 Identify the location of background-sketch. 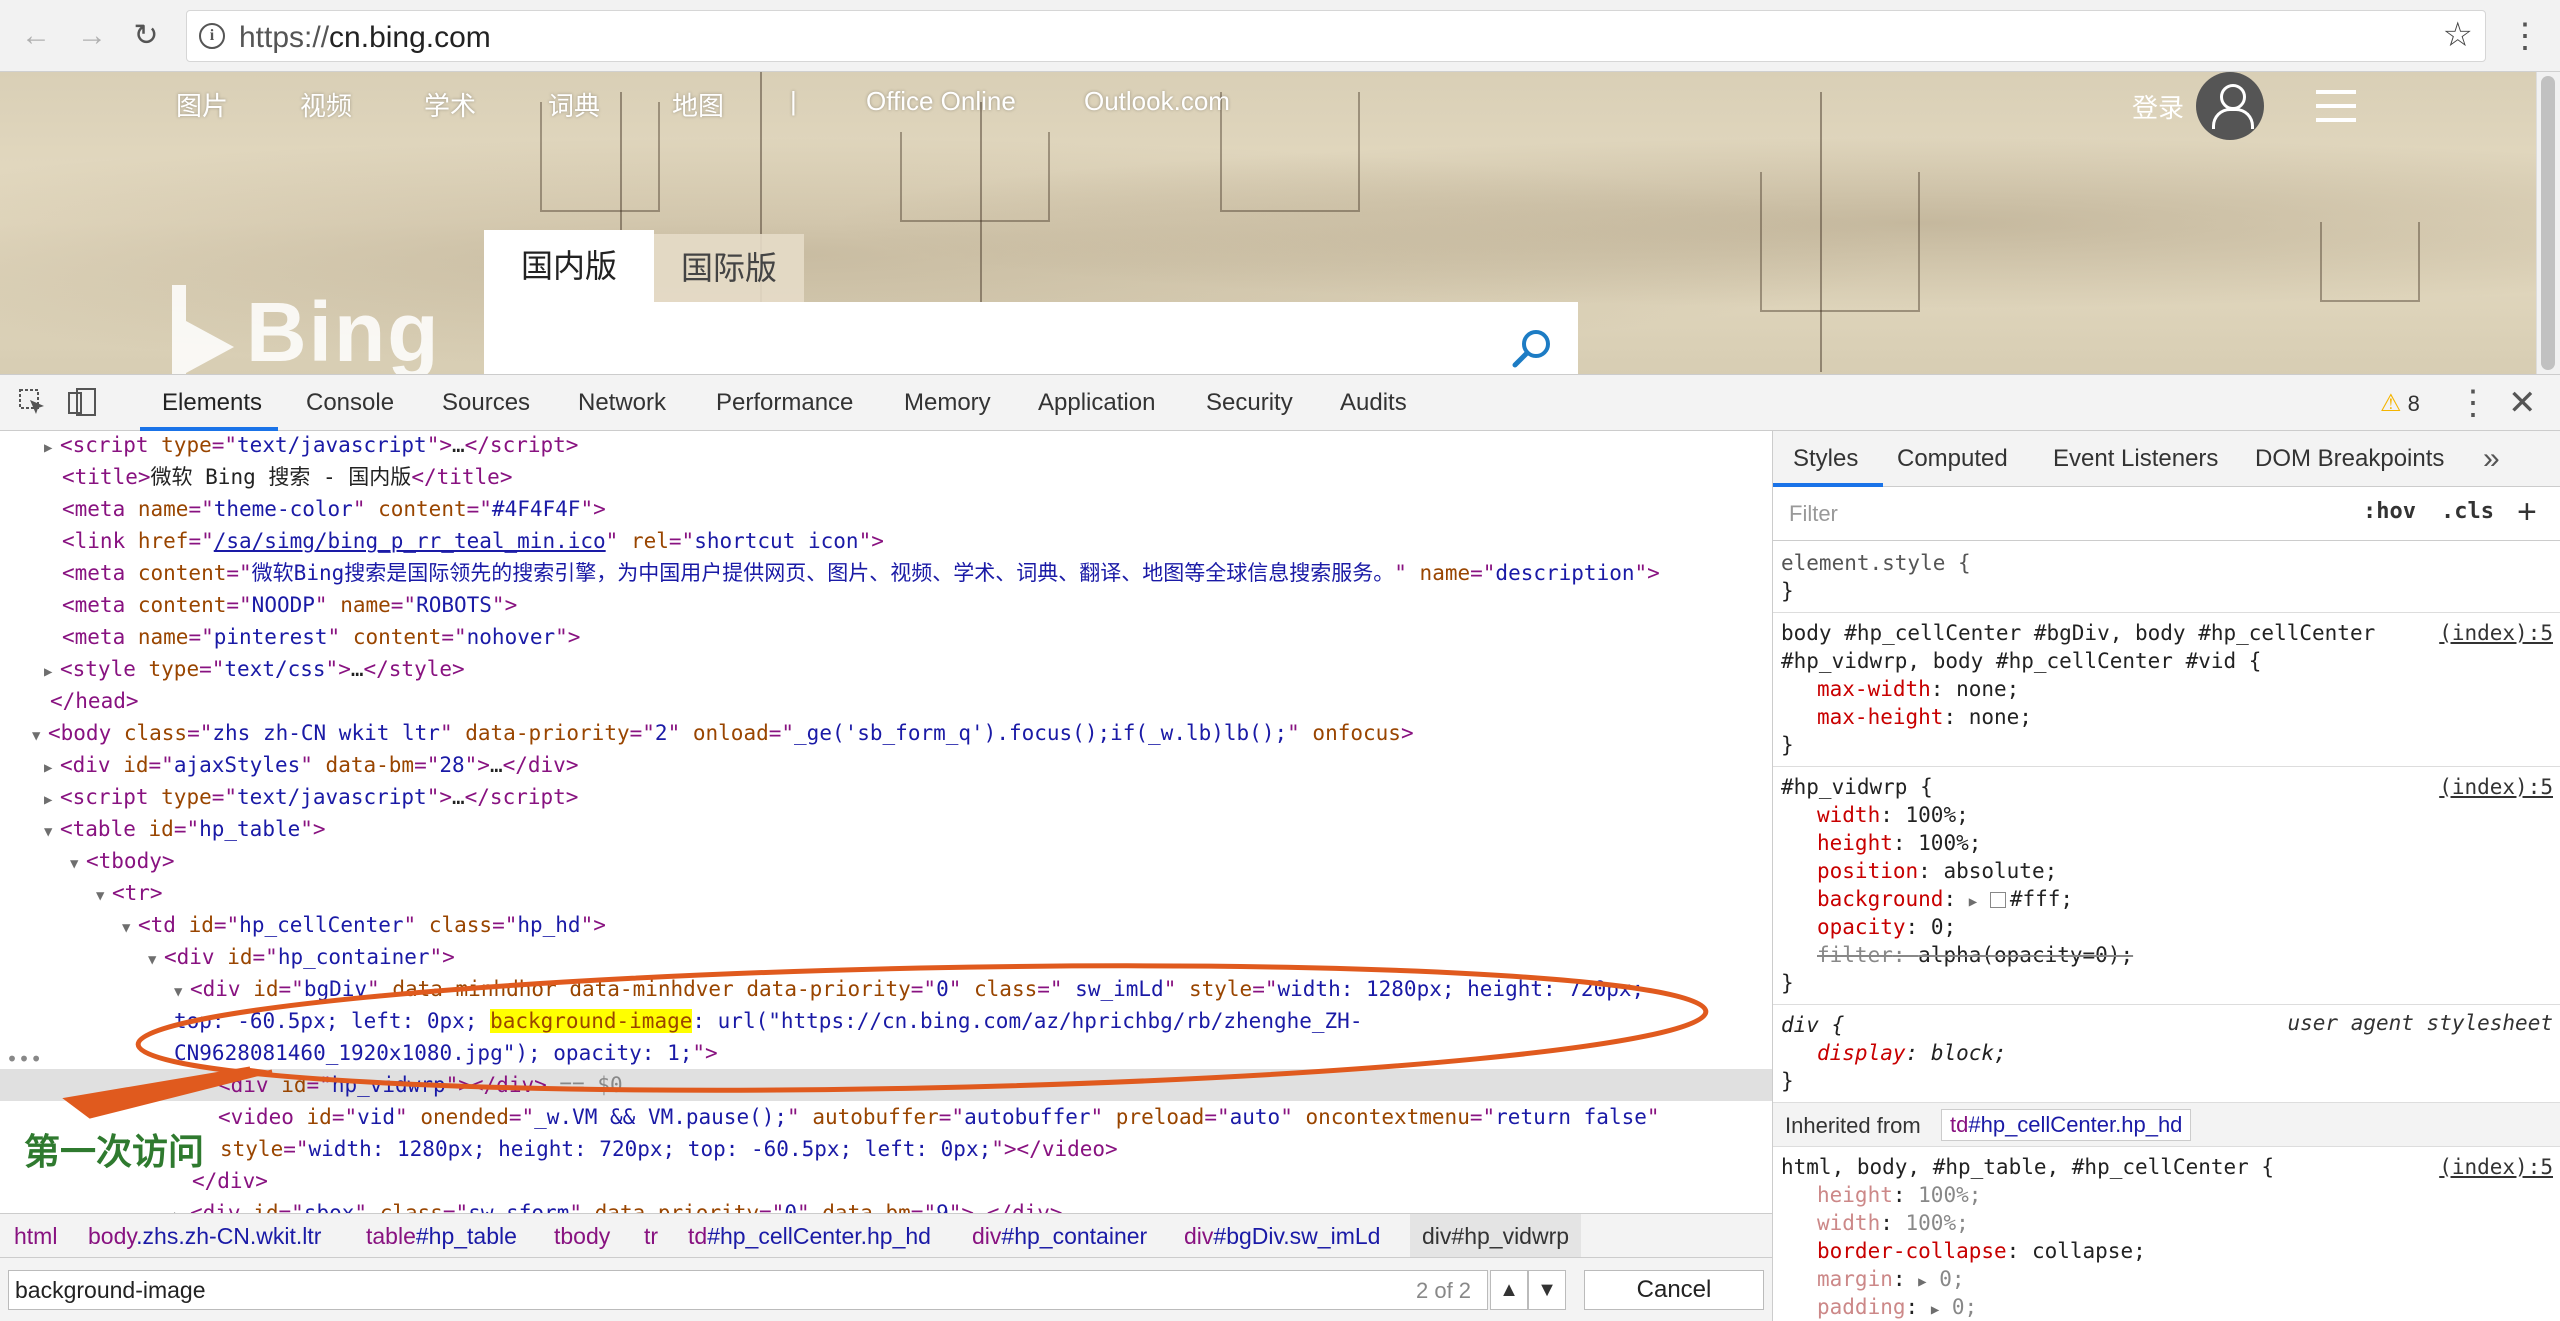
(1290, 152).